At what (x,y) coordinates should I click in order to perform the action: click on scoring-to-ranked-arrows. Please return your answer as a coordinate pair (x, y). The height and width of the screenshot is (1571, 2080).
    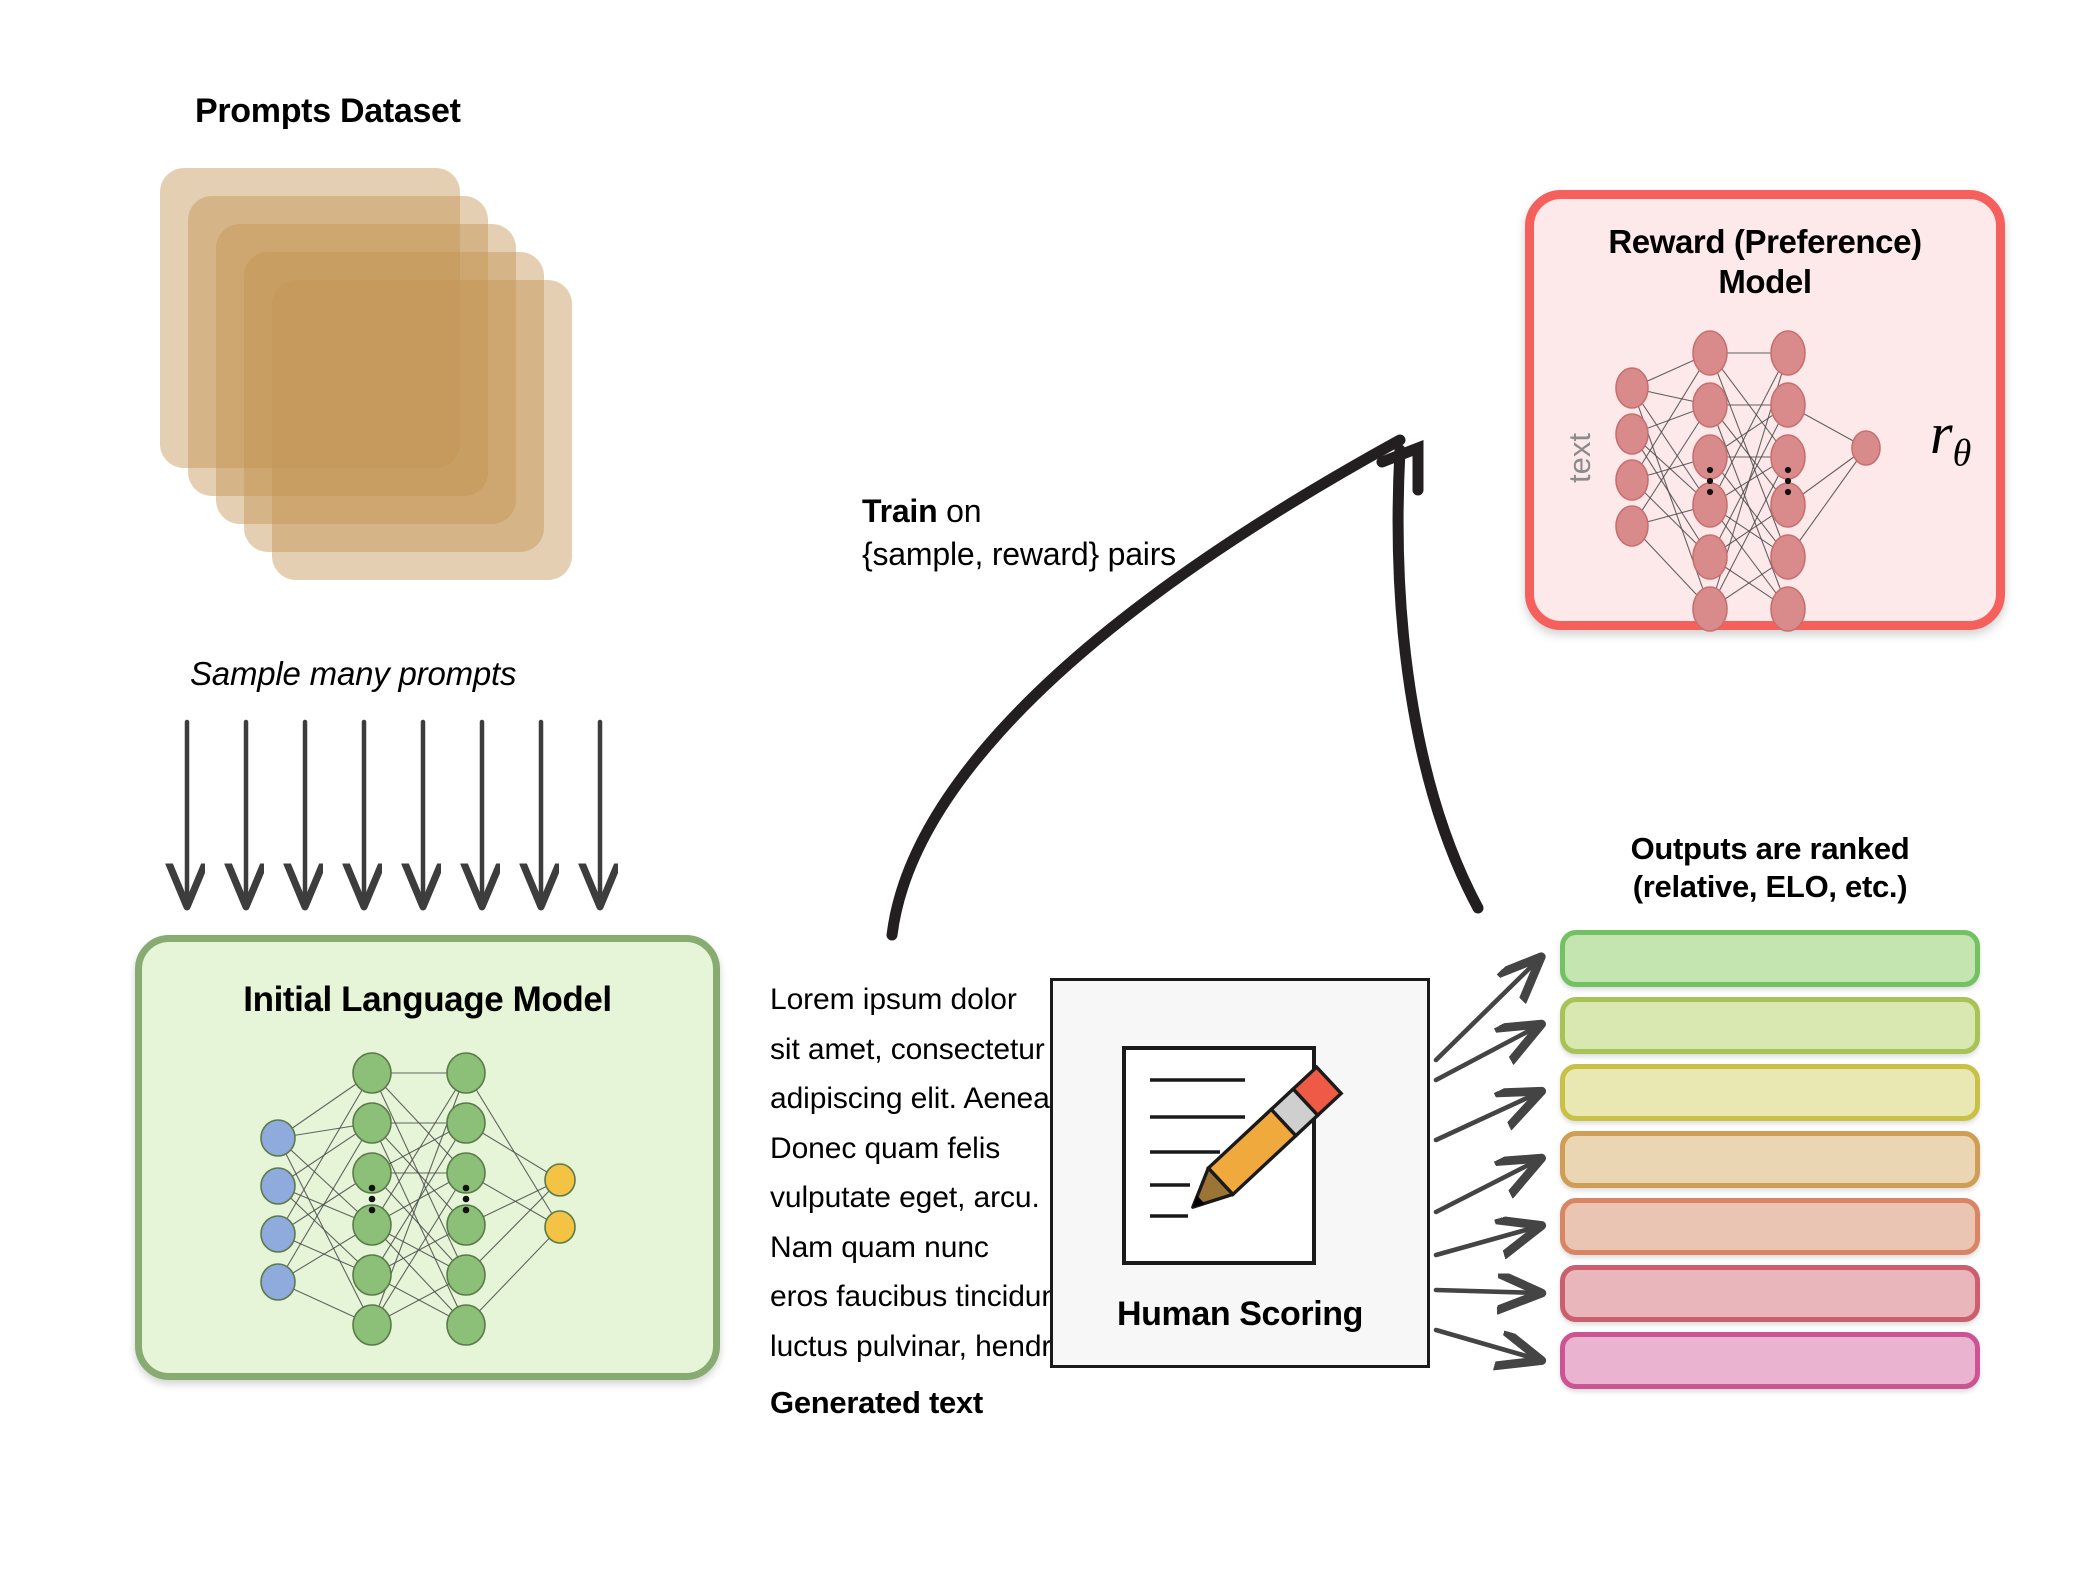
    Looking at the image, I should click on (1486, 1159).